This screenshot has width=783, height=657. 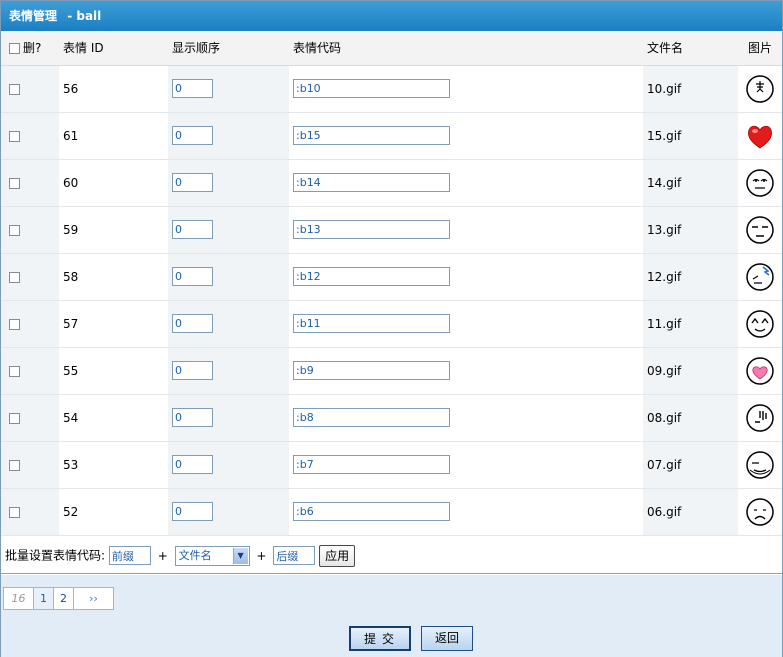 What do you see at coordinates (71, 135) in the screenshot?
I see `emoticon-id: 61` at bounding box center [71, 135].